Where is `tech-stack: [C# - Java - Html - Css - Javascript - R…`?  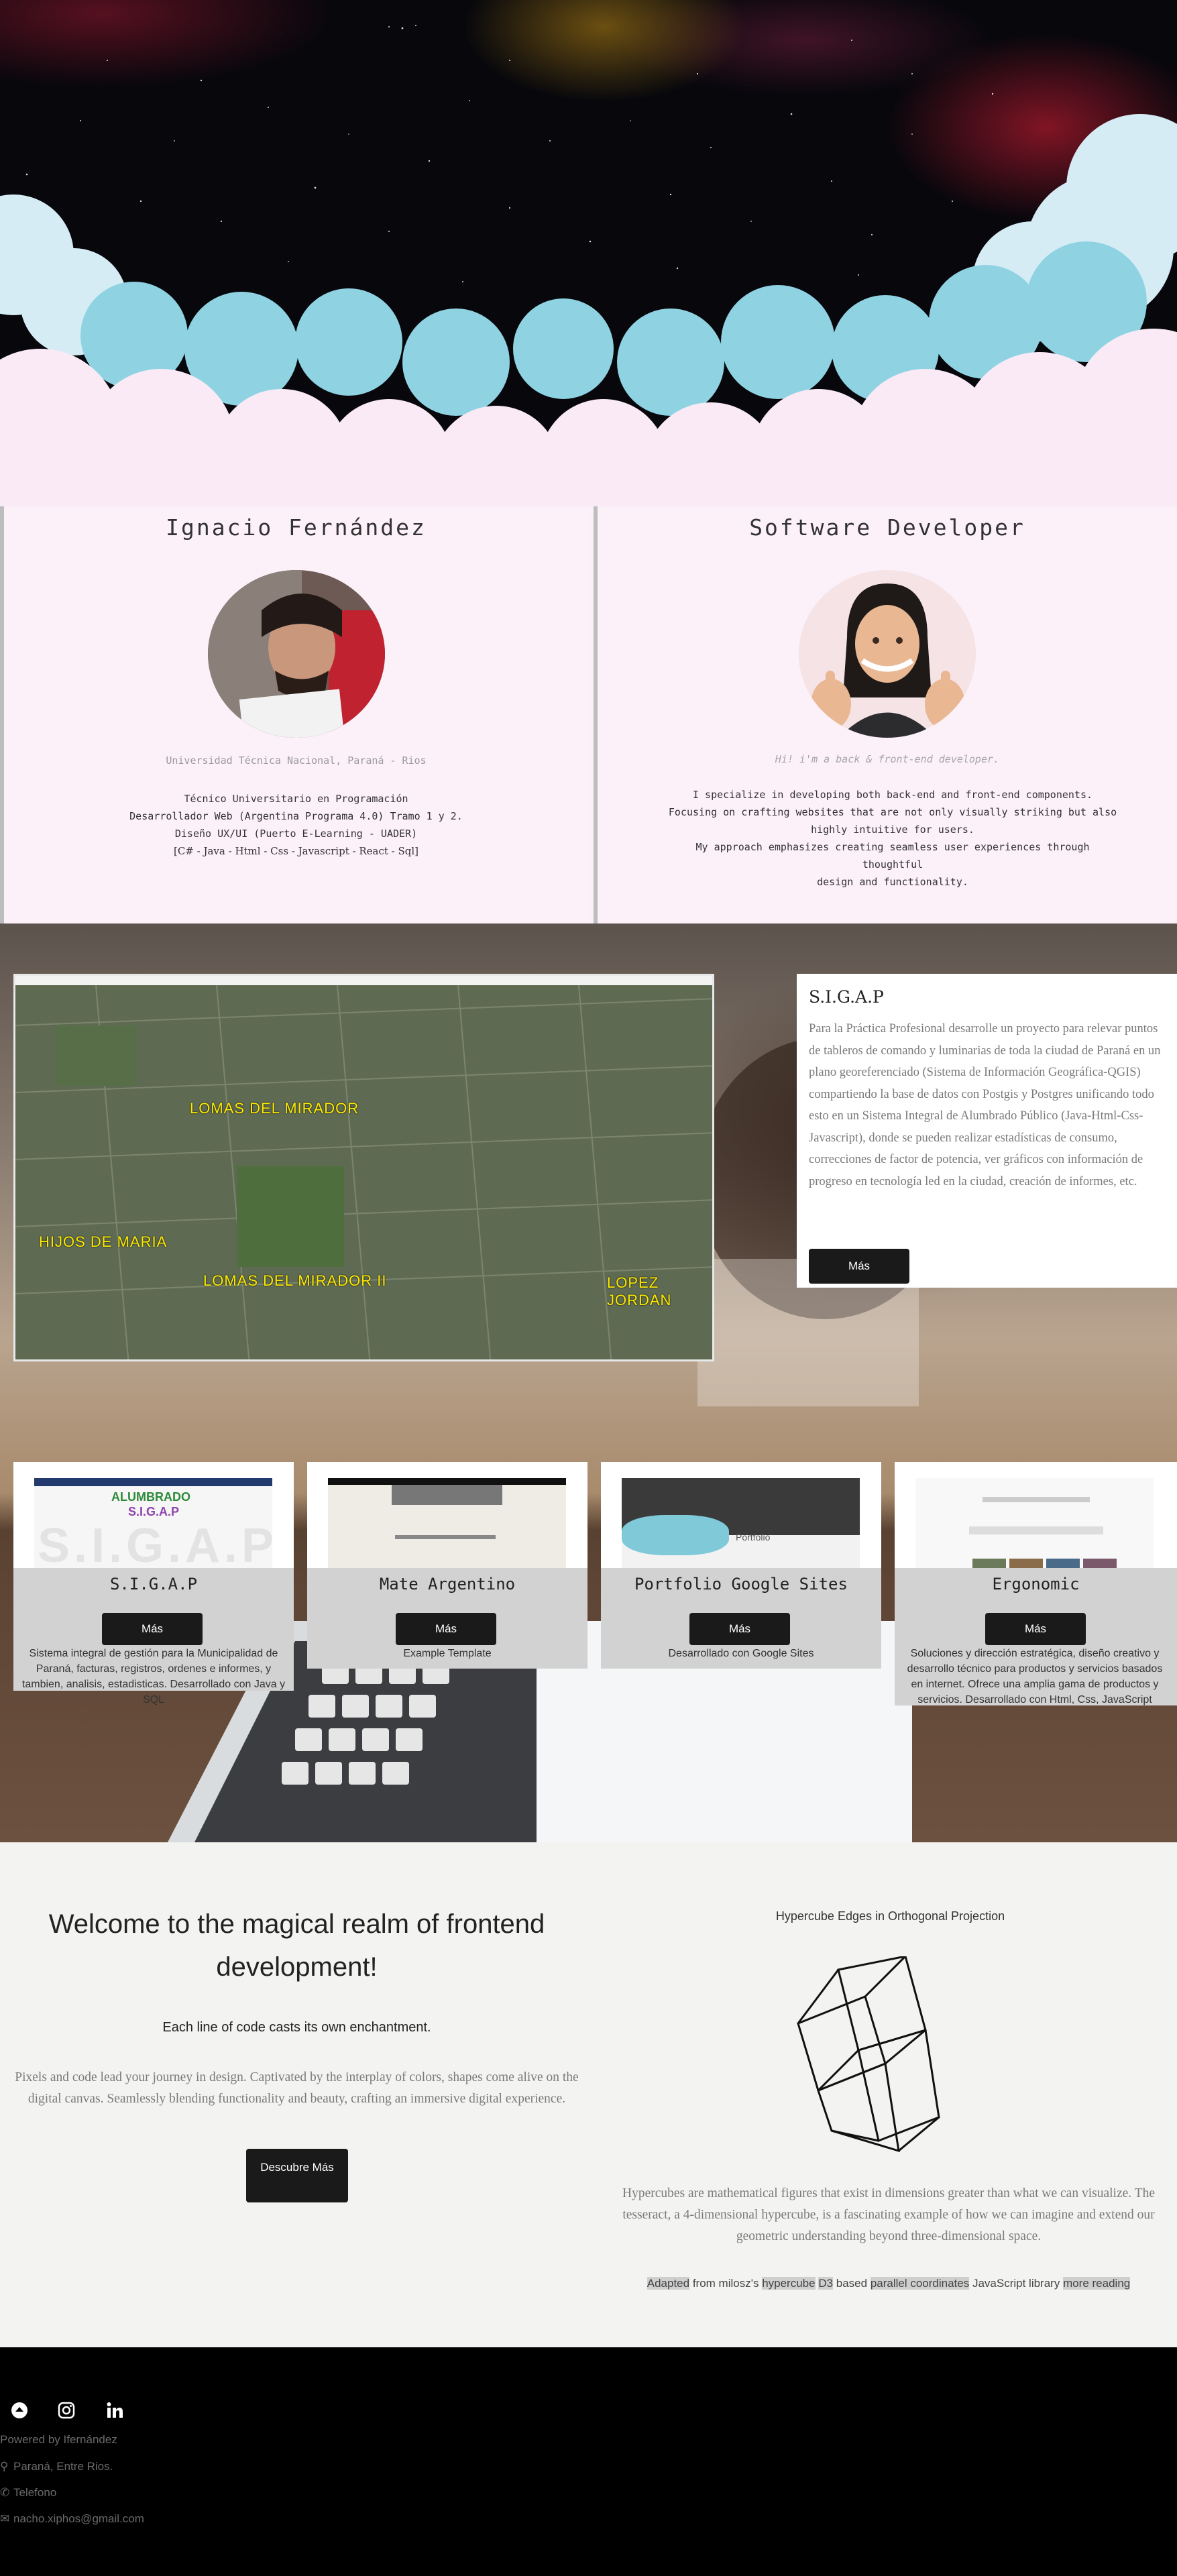 tech-stack: [C# - Java - Html - Css - Javascript - R… is located at coordinates (296, 851).